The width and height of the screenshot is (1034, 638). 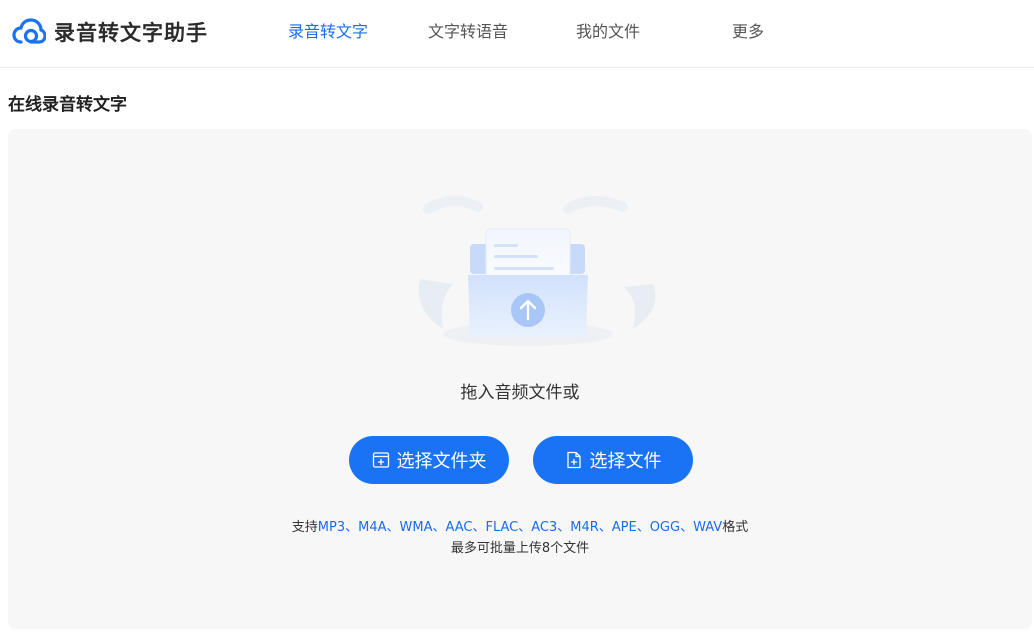 What do you see at coordinates (537, 271) in the screenshot?
I see `upload-folder-illustration` at bounding box center [537, 271].